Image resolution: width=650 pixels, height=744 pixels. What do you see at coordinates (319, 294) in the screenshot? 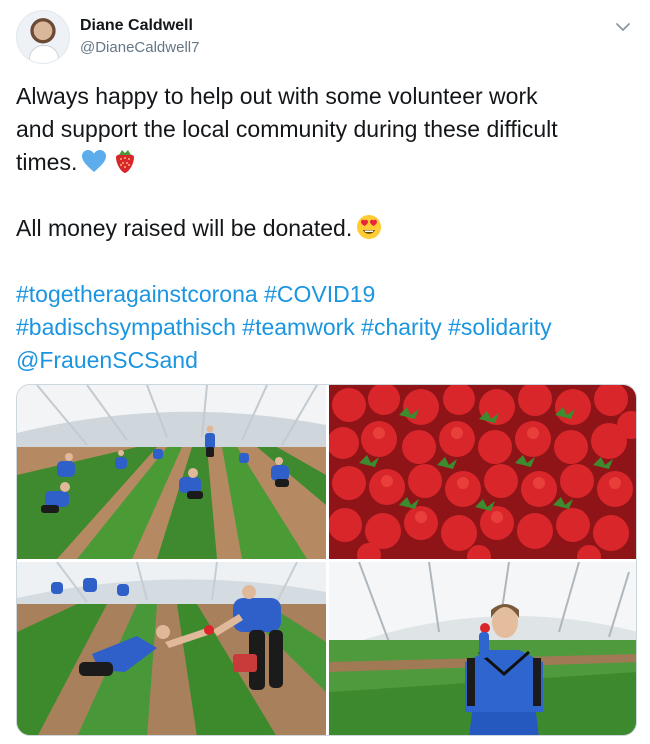
I see `hashtag-link: #COVID19` at bounding box center [319, 294].